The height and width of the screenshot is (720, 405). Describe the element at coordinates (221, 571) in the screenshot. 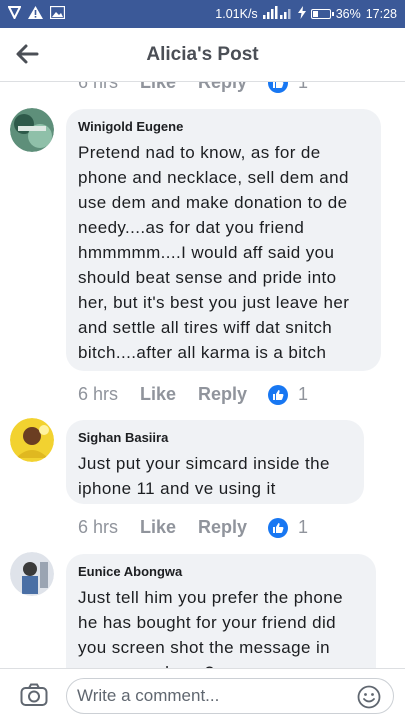

I see `comment-author: Eunice Abongwa` at that location.